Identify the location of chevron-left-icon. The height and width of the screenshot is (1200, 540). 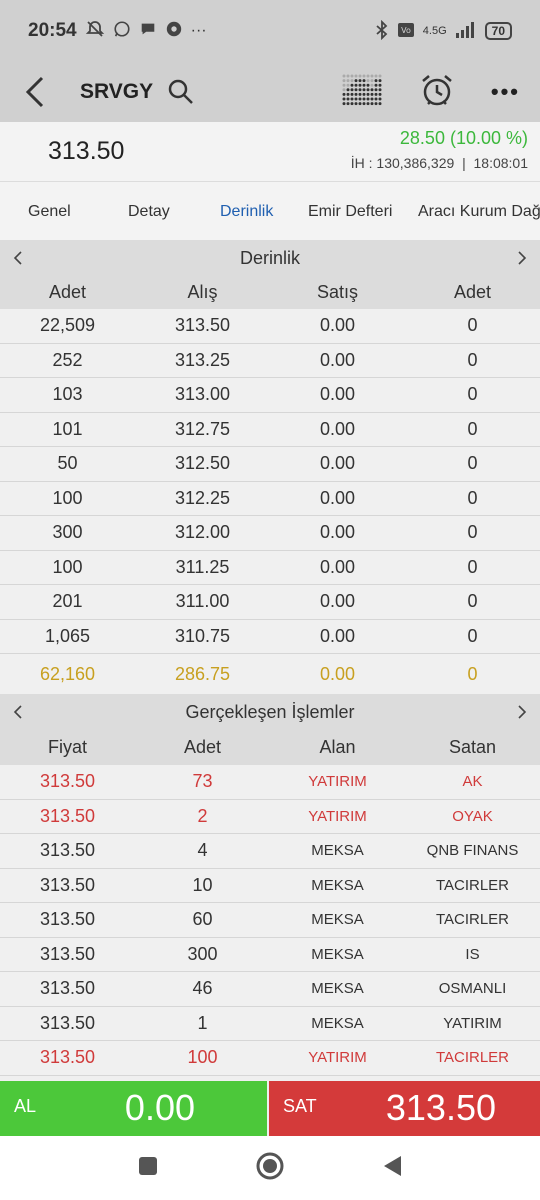
(17, 712).